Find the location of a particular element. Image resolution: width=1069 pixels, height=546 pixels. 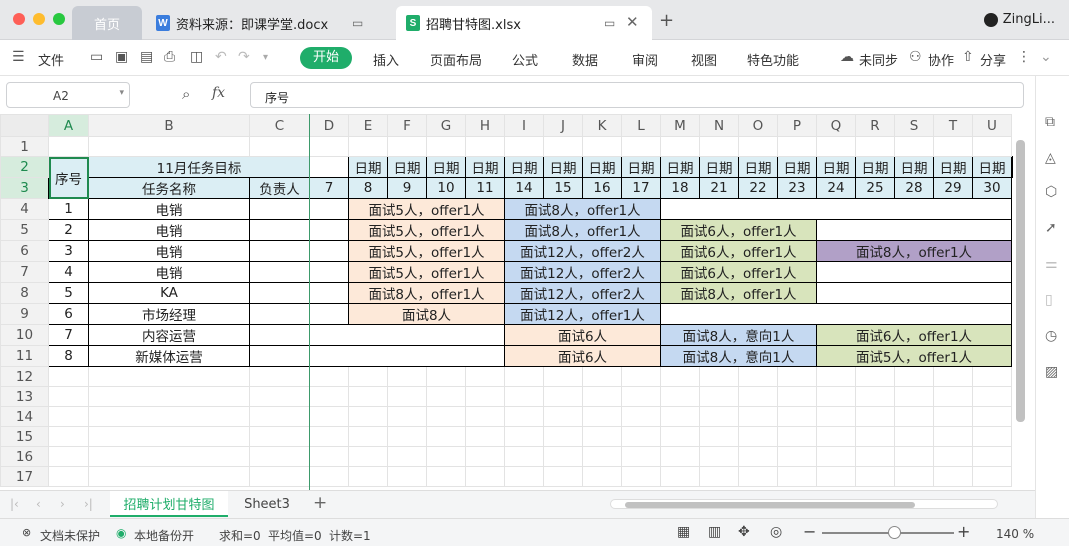

date-cell: 22 is located at coordinates (758, 188).